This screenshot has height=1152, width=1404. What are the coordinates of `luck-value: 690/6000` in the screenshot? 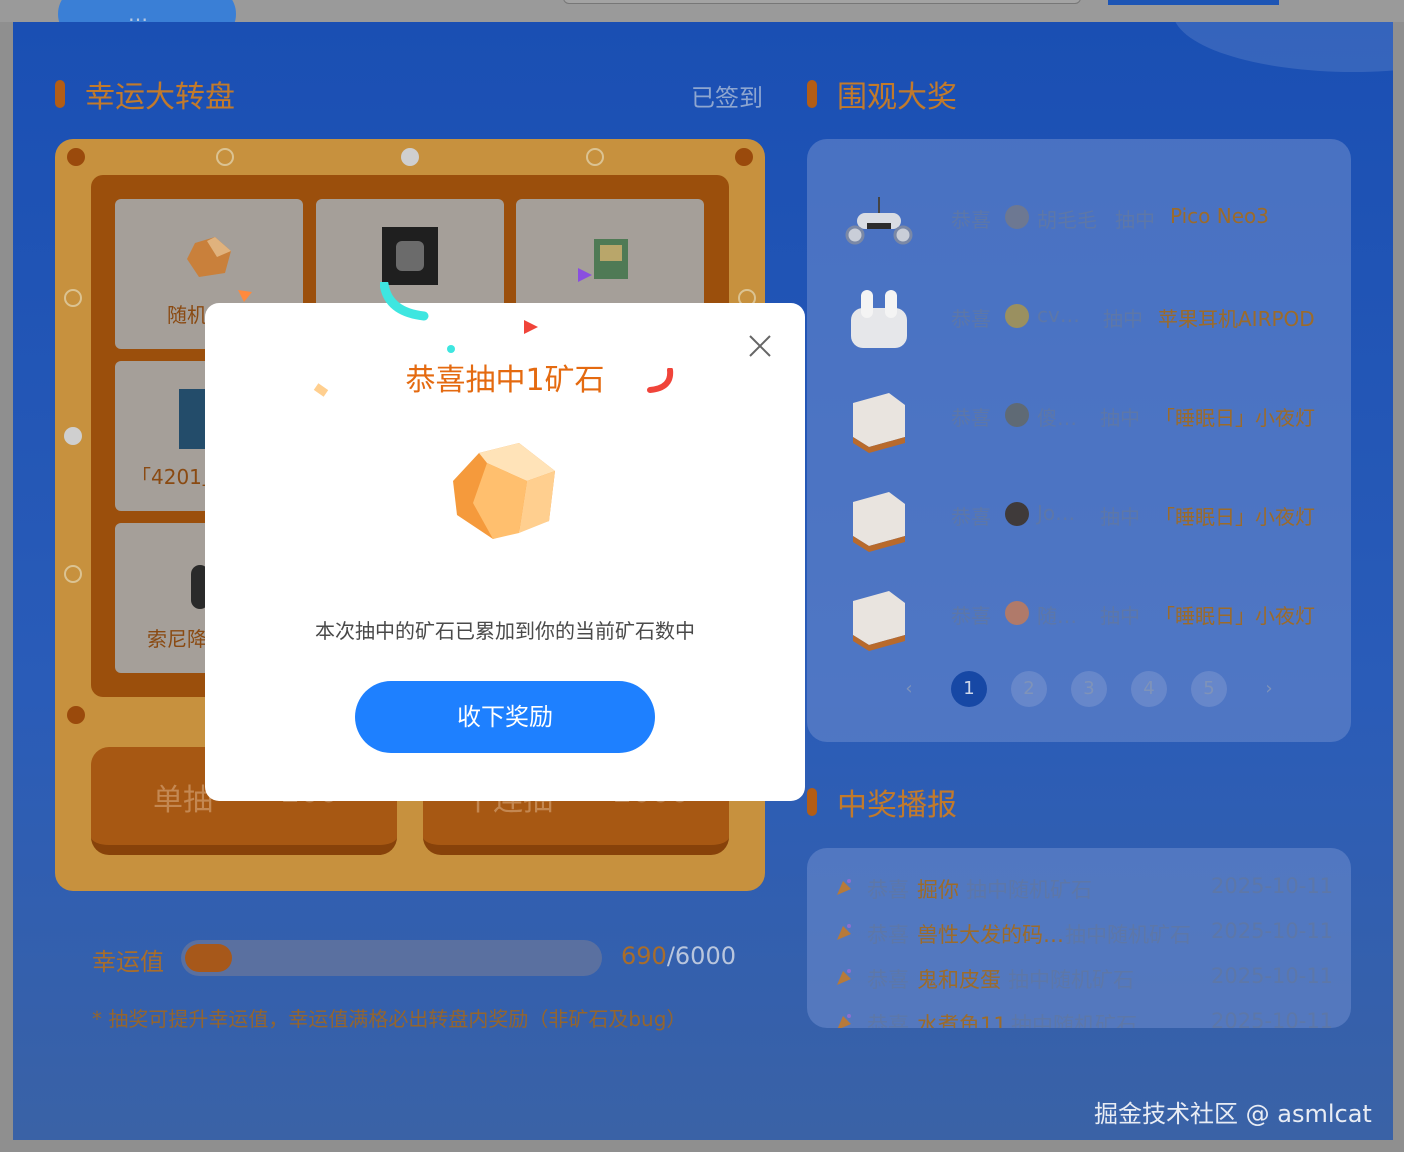 It's located at (678, 956).